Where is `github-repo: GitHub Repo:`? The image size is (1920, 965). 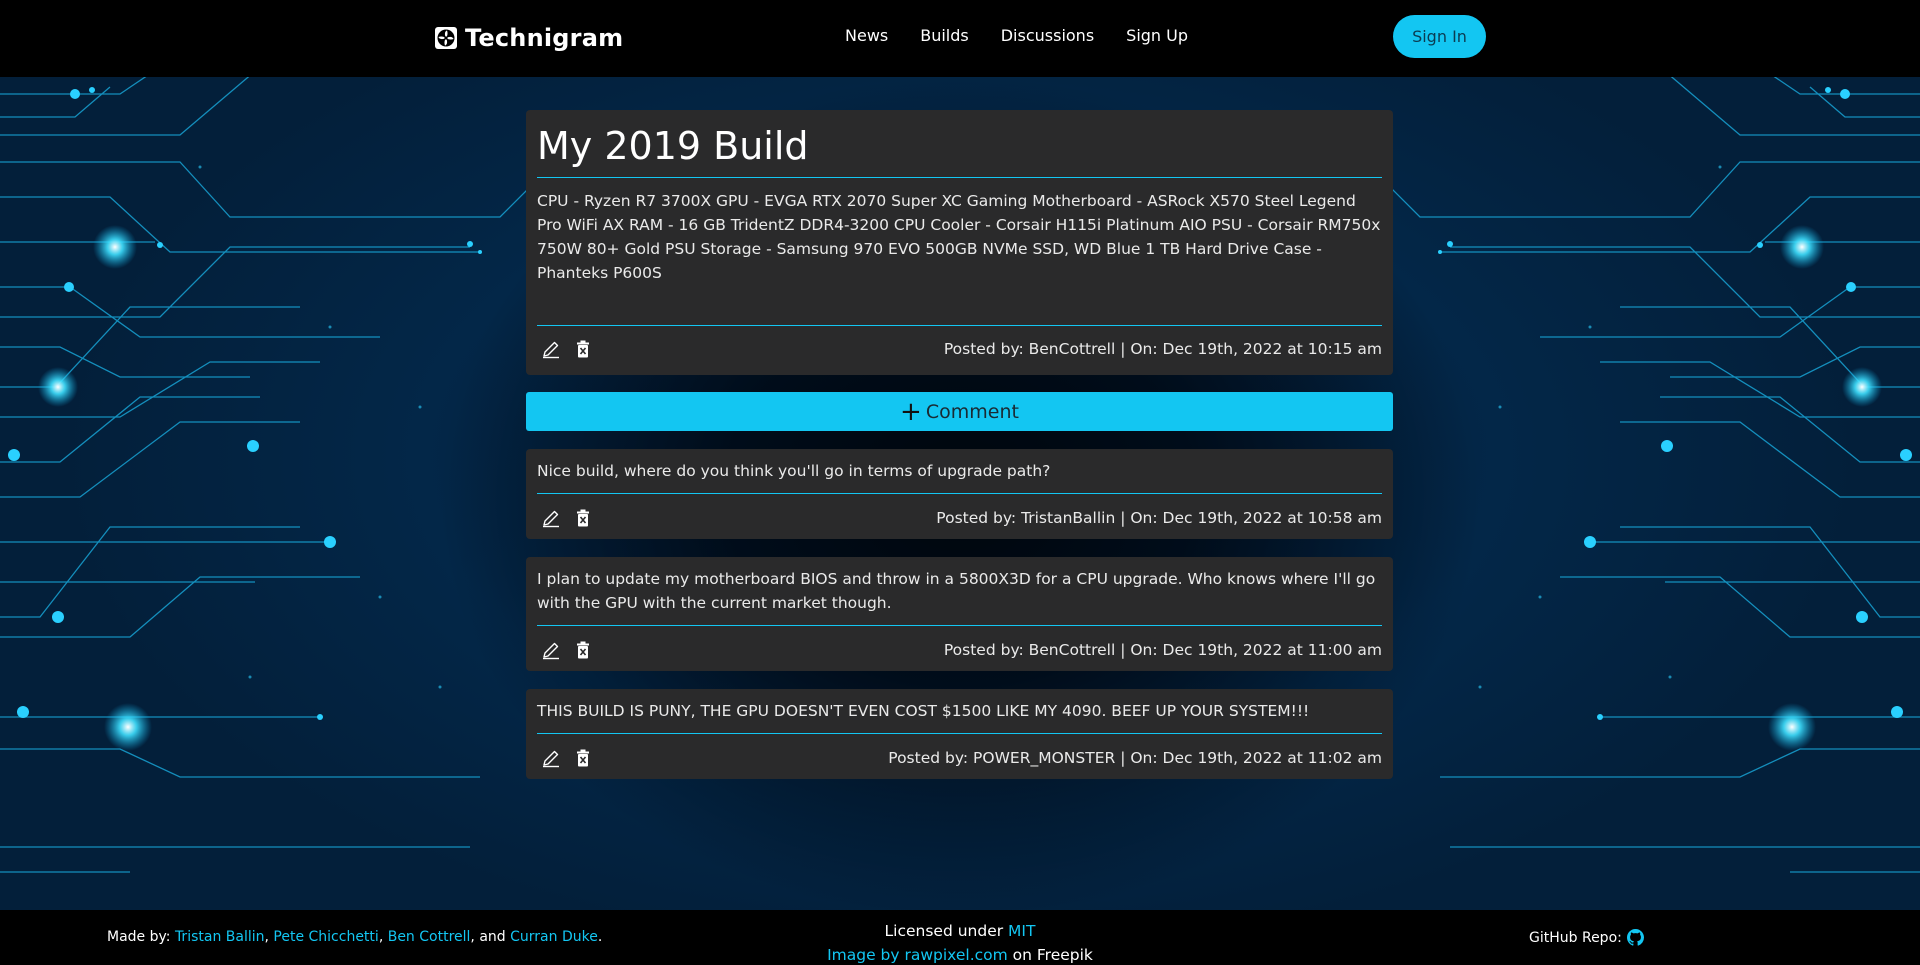
github-repo: GitHub Repo: is located at coordinates (1586, 937).